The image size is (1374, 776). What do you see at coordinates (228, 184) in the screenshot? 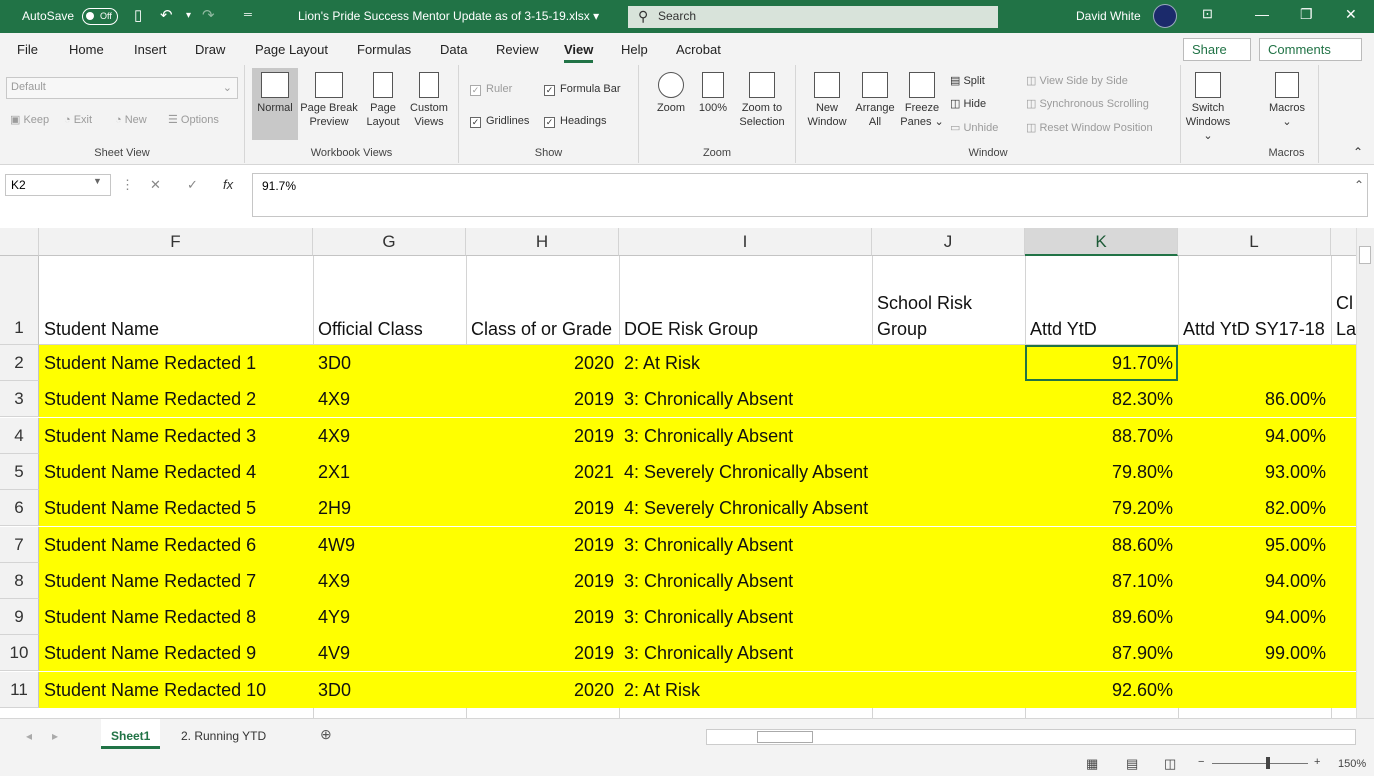
I see `insert-function-icon: fx` at bounding box center [228, 184].